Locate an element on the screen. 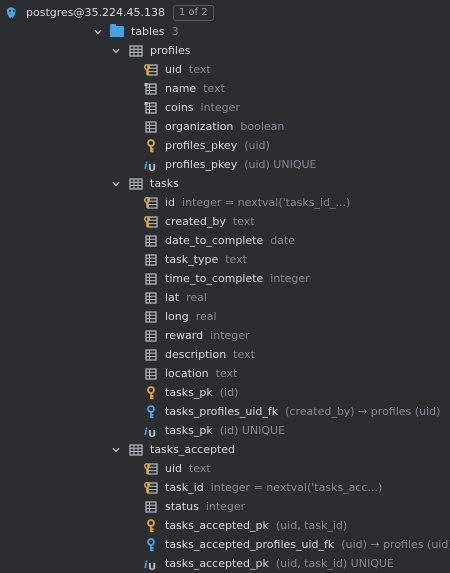 This screenshot has width=450, height=573. tree-item: time_to_complete integer is located at coordinates (155, 278).